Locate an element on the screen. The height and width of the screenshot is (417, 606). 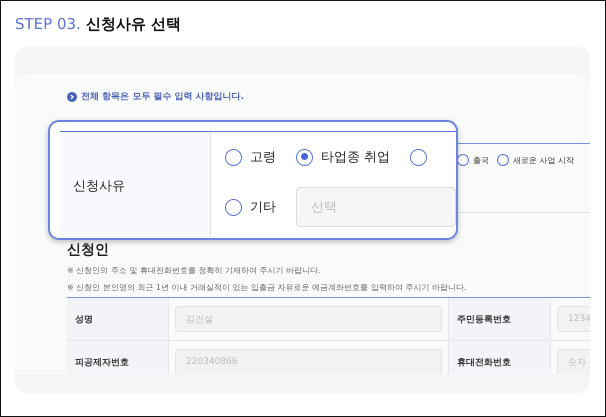
radio-label: 기타 is located at coordinates (263, 207).